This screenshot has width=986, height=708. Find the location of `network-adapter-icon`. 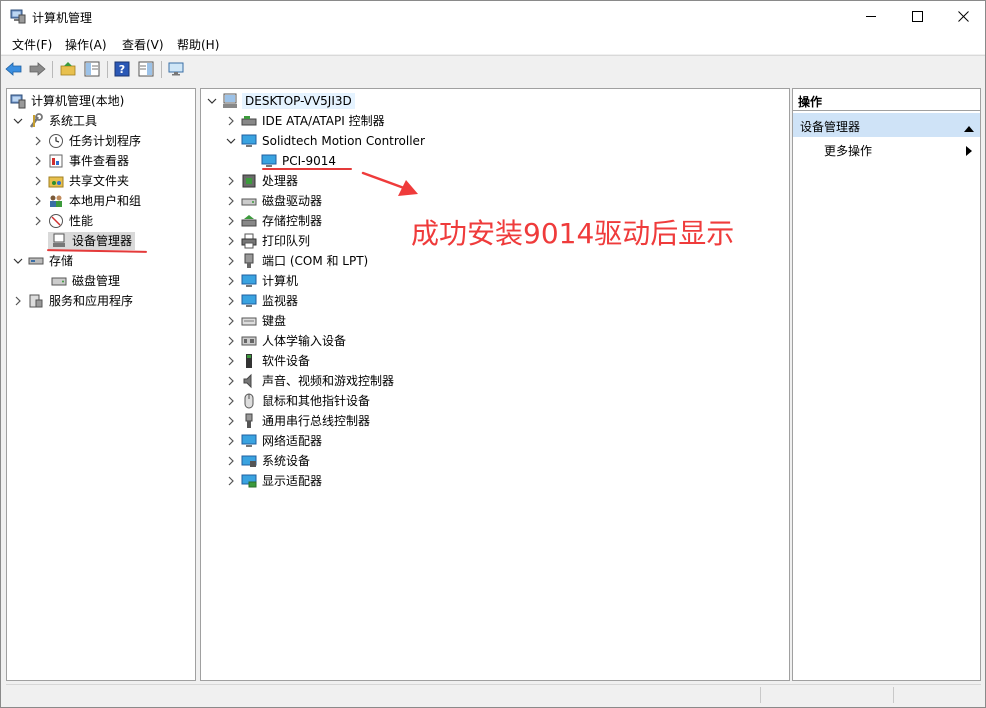

network-adapter-icon is located at coordinates (249, 441).